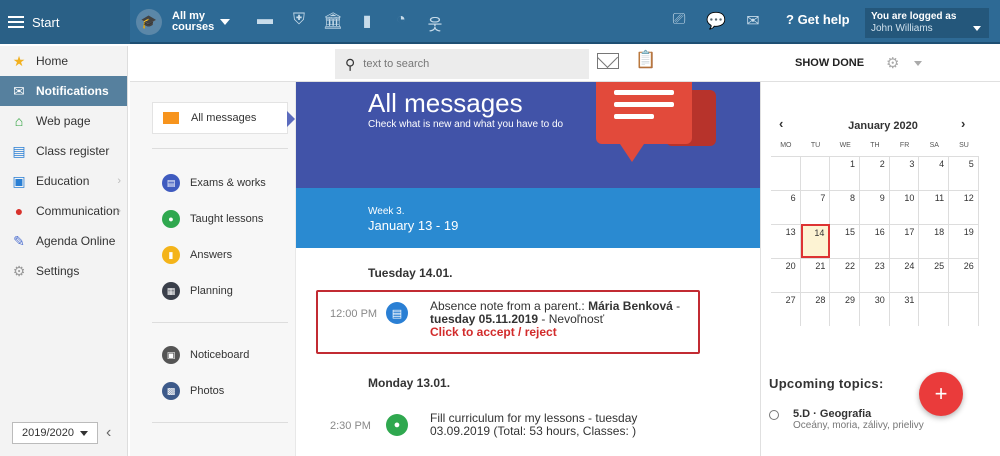 The image size is (1000, 456). What do you see at coordinates (228, 183) in the screenshot?
I see `category-label: Exams & works` at bounding box center [228, 183].